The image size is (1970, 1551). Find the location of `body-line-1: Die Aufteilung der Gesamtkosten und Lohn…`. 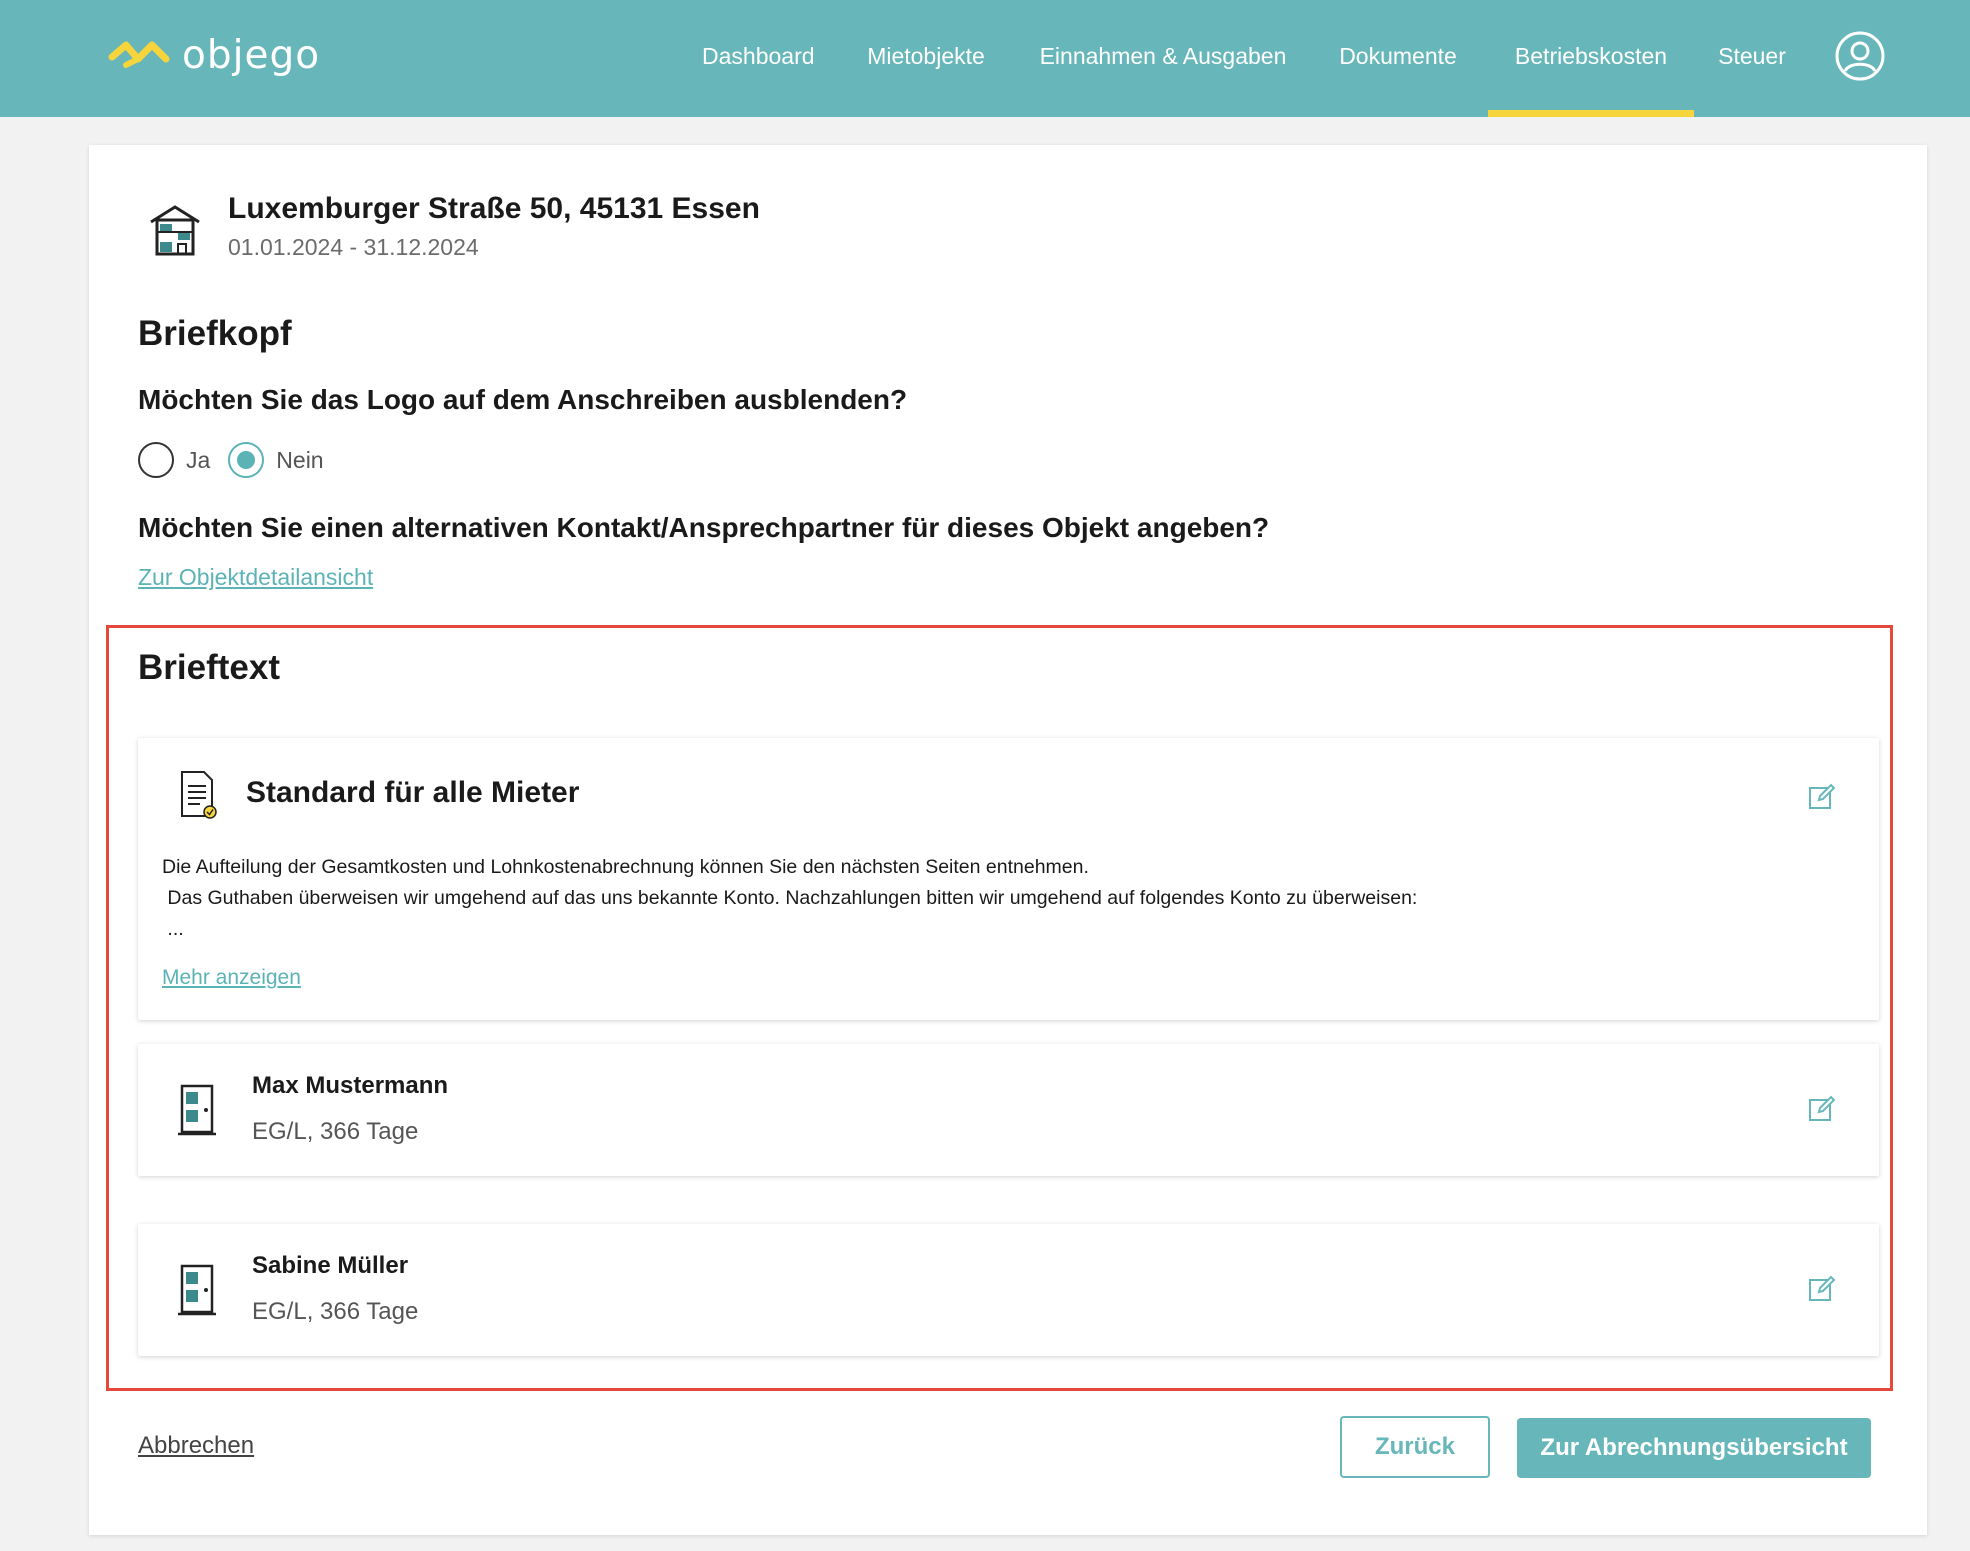

body-line-1: Die Aufteilung der Gesamtkosten und Lohn… is located at coordinates (625, 867).